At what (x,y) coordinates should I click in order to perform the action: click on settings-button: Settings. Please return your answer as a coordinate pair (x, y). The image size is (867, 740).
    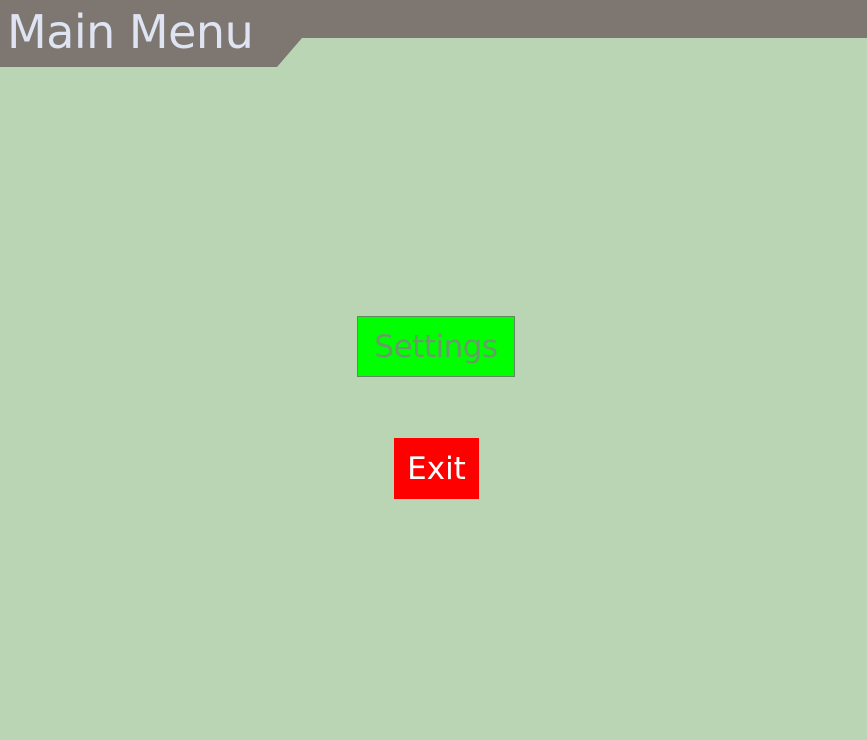
    Looking at the image, I should click on (436, 346).